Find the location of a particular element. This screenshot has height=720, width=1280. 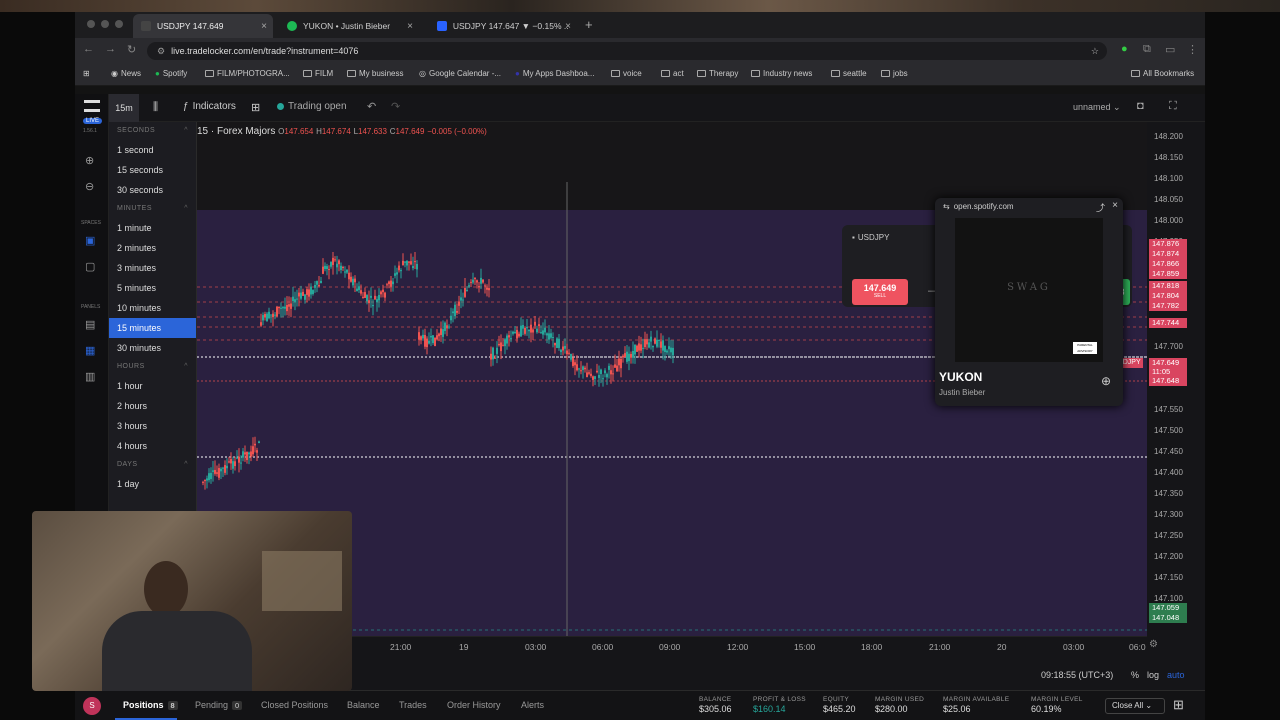

new-tab-button: + is located at coordinates (589, 24).